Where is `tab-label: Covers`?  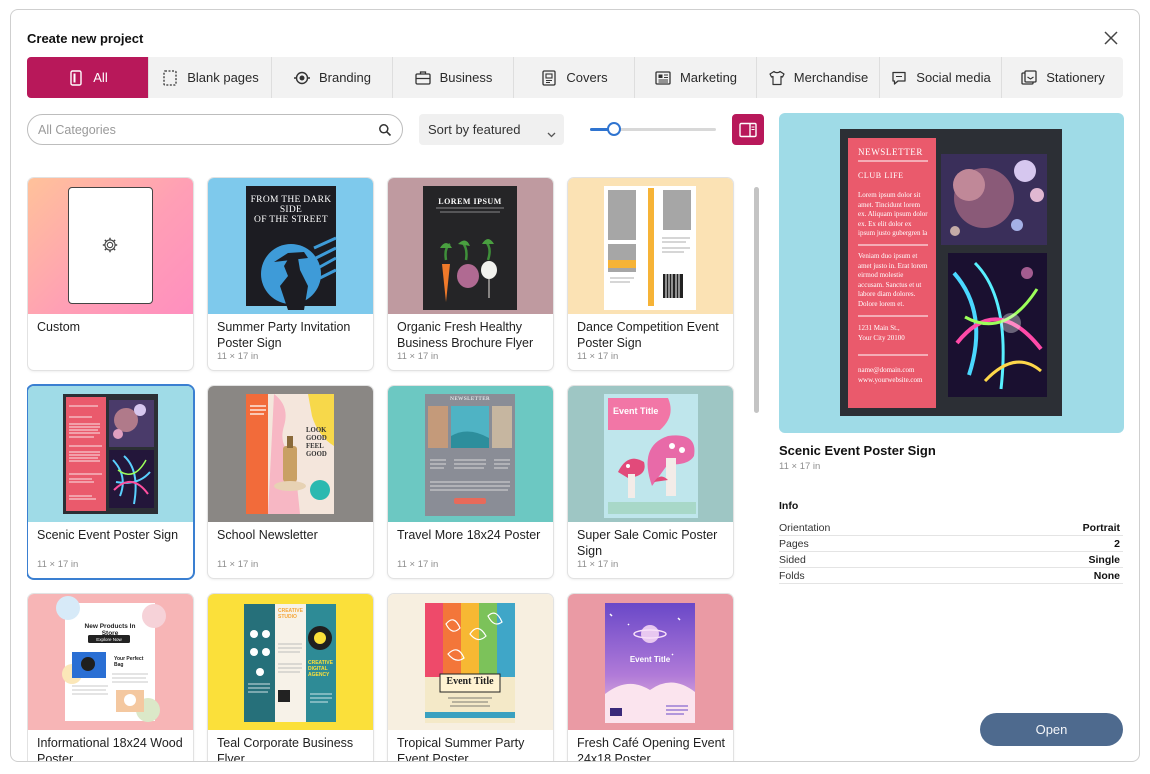 tab-label: Covers is located at coordinates (587, 77).